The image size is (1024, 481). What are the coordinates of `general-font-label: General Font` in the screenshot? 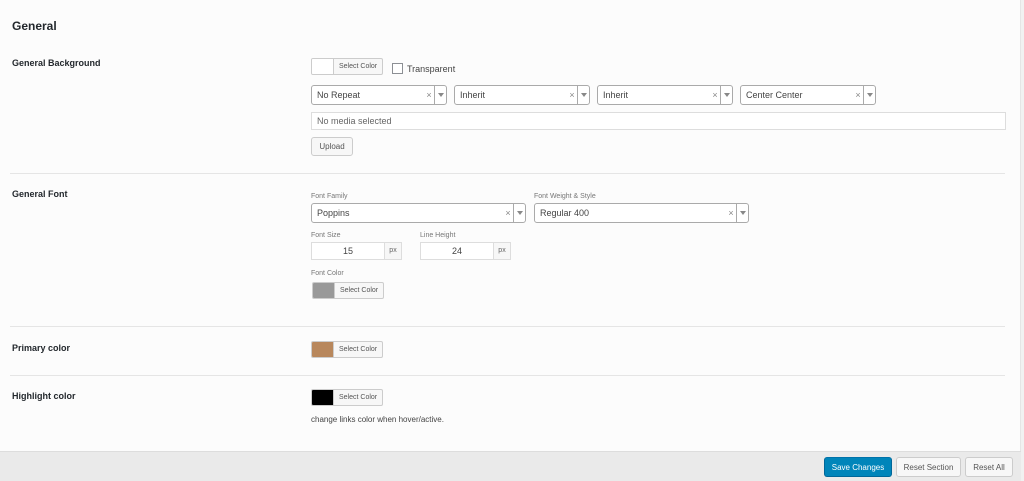 It's located at (40, 194).